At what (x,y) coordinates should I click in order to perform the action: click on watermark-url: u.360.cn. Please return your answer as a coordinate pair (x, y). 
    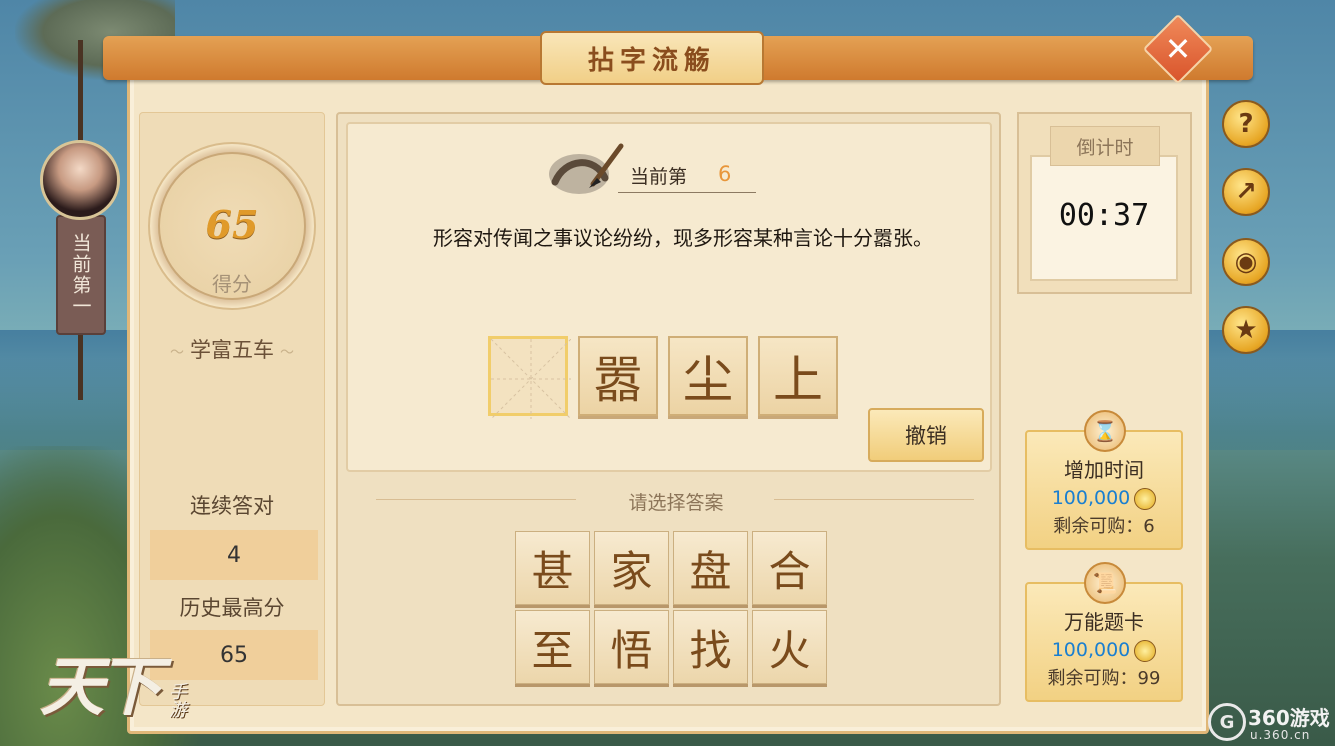
    Looking at the image, I should click on (1280, 735).